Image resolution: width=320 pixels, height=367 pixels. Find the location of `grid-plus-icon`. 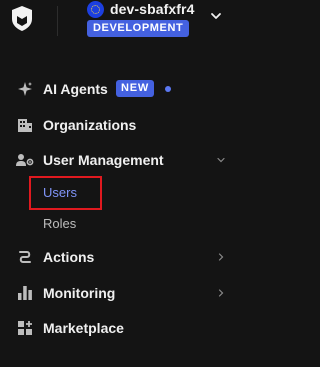

grid-plus-icon is located at coordinates (25, 328).